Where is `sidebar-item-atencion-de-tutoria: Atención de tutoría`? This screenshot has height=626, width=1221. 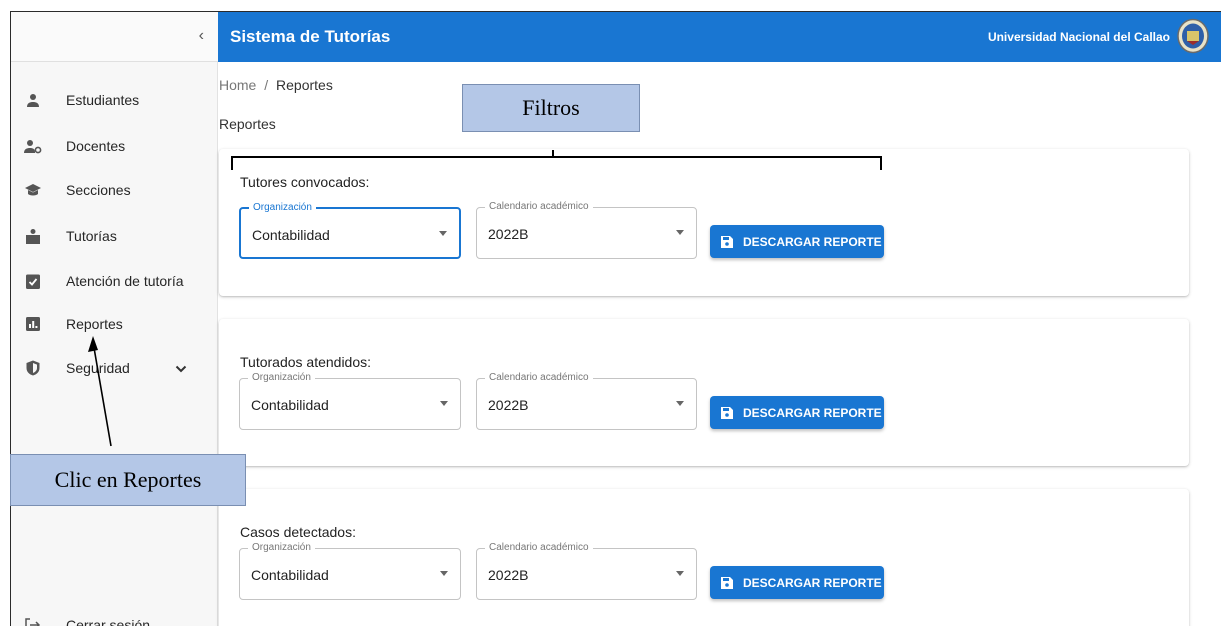
sidebar-item-atencion-de-tutoria: Atención de tutoría is located at coordinates (114, 281).